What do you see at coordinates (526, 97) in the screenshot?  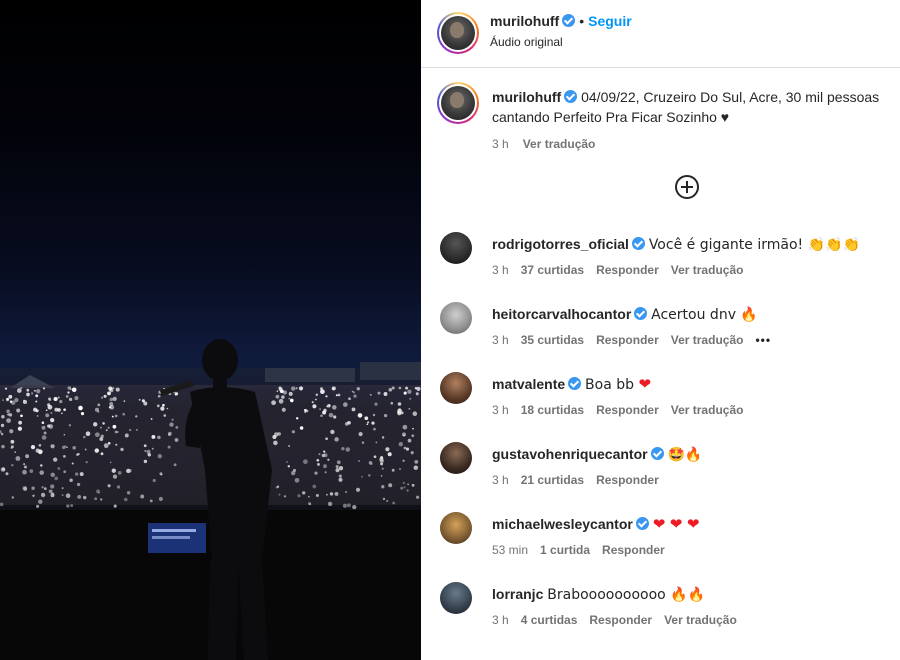 I see `caption-username: murilohuff` at bounding box center [526, 97].